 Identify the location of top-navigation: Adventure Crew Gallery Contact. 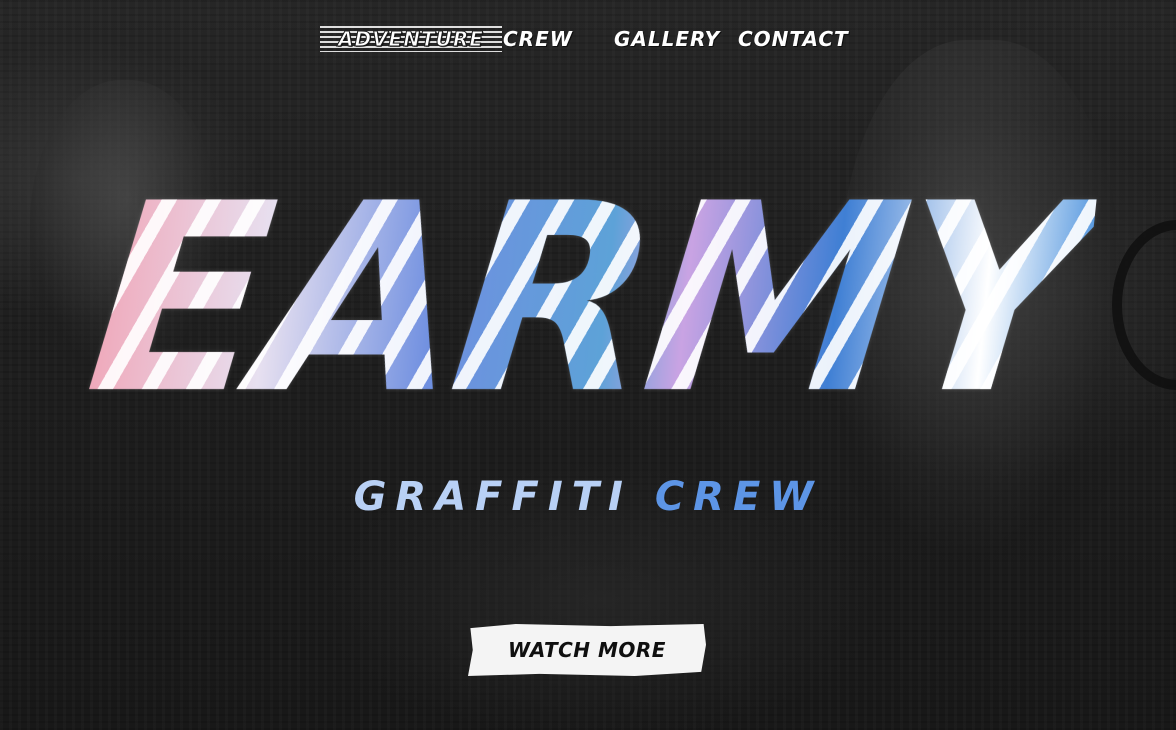
(588, 40).